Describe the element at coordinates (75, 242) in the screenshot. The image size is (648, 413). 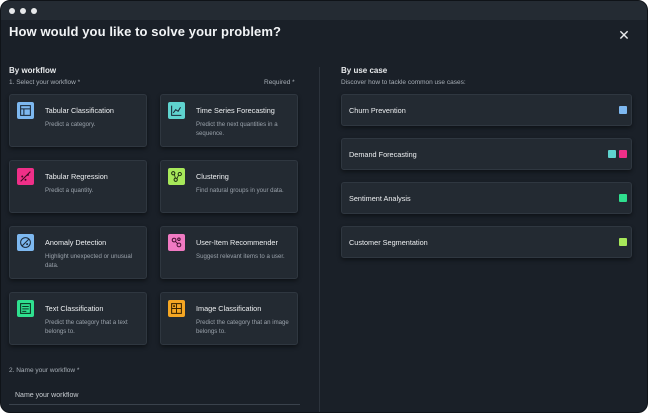
I see `workflow-card-title: Anomaly Detection` at that location.